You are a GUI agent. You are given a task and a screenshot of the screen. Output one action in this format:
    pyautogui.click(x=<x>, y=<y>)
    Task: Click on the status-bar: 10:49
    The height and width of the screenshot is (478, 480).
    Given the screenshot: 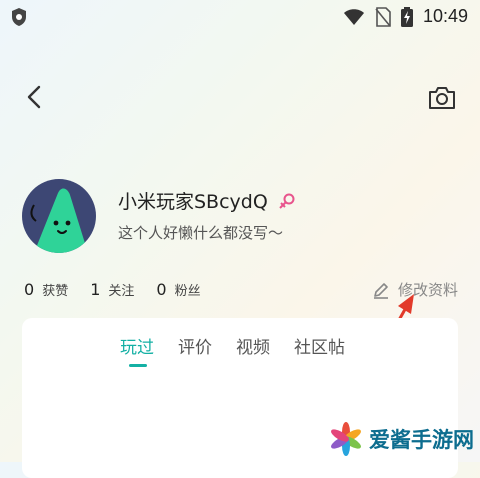 What is the action you would take?
    pyautogui.click(x=240, y=17)
    